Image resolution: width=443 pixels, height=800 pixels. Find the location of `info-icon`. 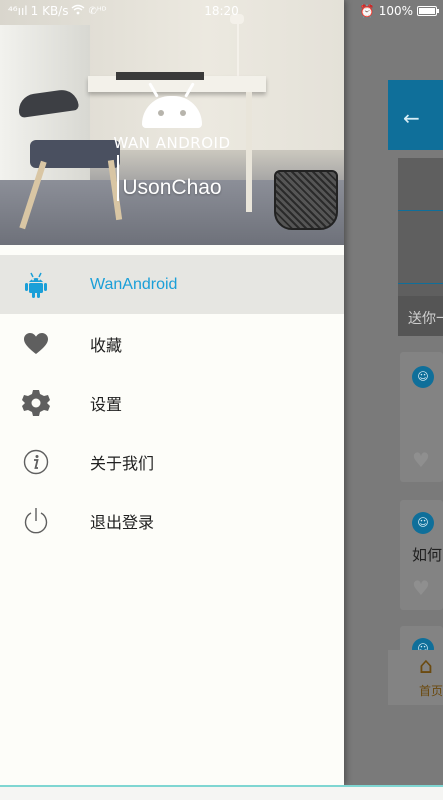

info-icon is located at coordinates (36, 462).